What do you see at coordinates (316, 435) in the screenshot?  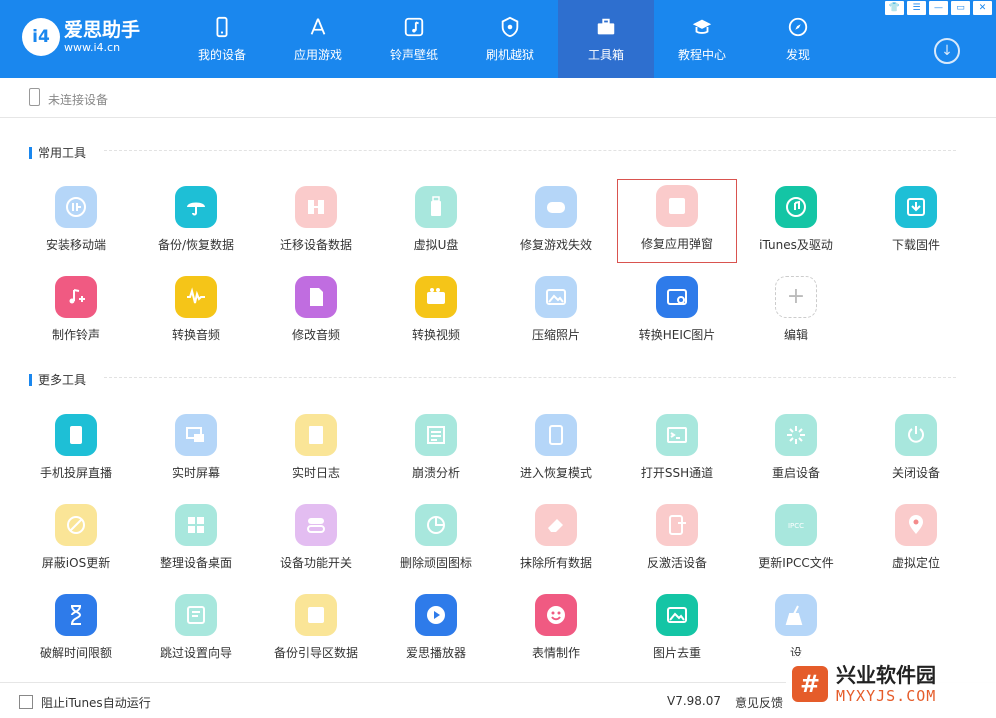 I see `log-icon` at bounding box center [316, 435].